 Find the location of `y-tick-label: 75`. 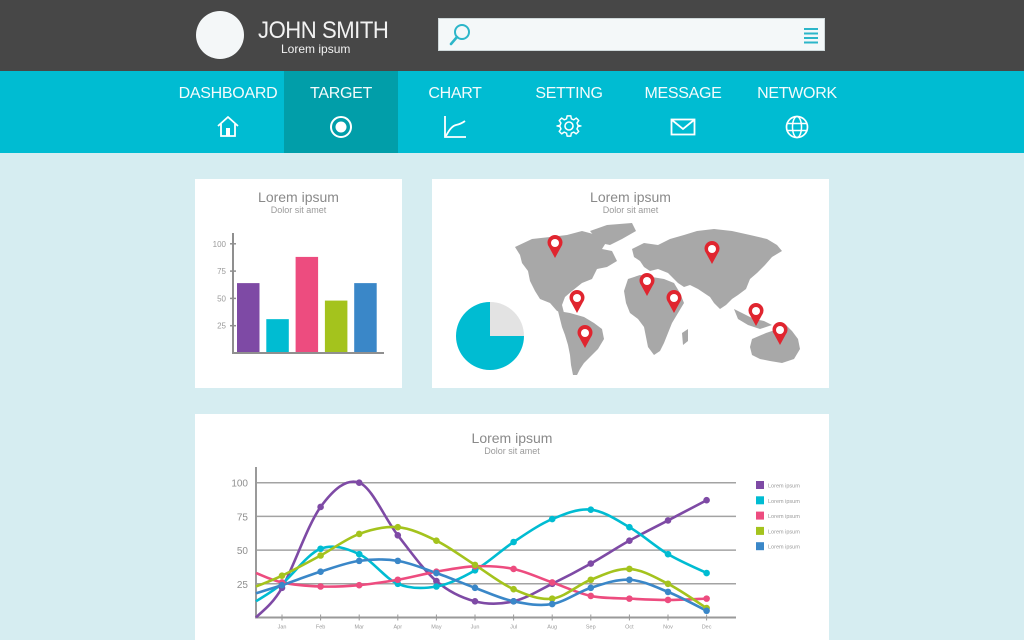

y-tick-label: 75 is located at coordinates (243, 517).